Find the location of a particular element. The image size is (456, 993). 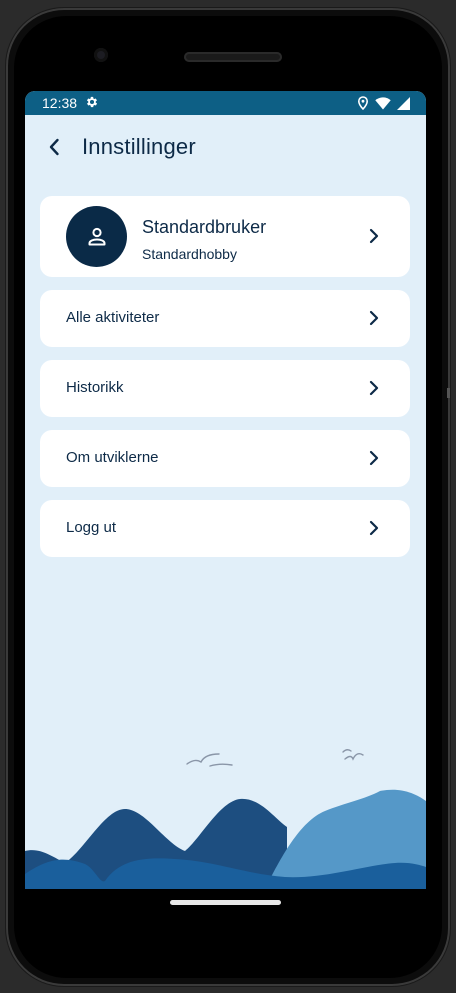

page-title: Innstillinger is located at coordinates (139, 146).